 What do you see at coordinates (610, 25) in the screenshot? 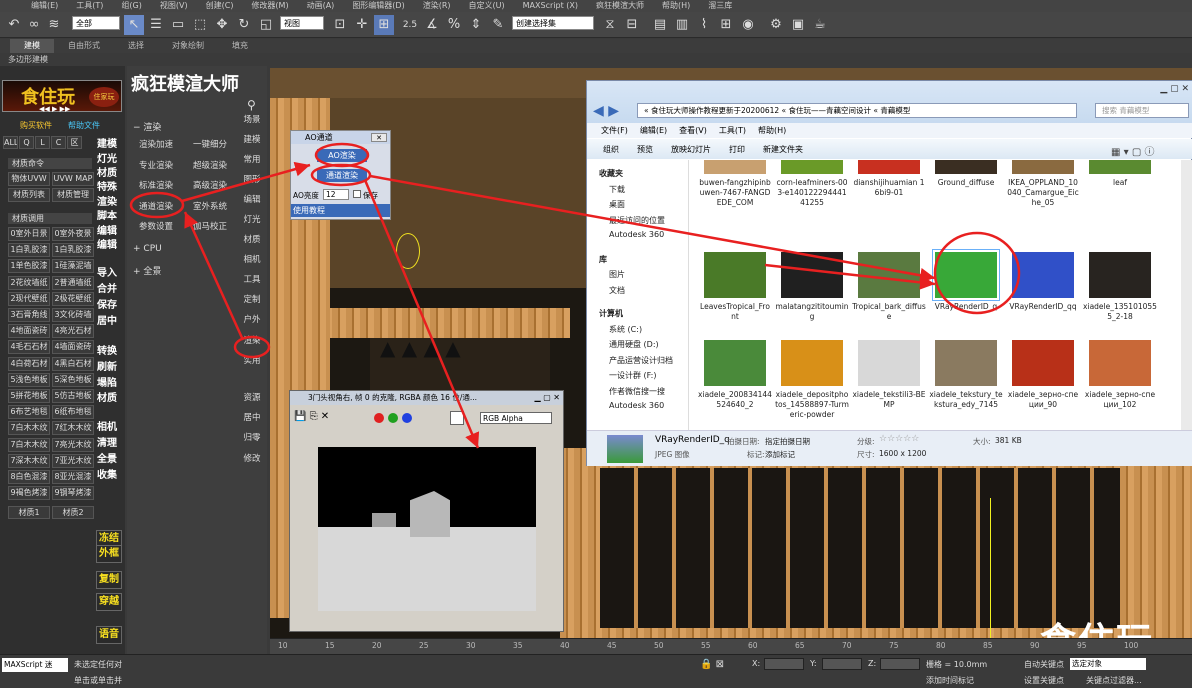
I see `mirror-icon: ⧖` at bounding box center [610, 25].